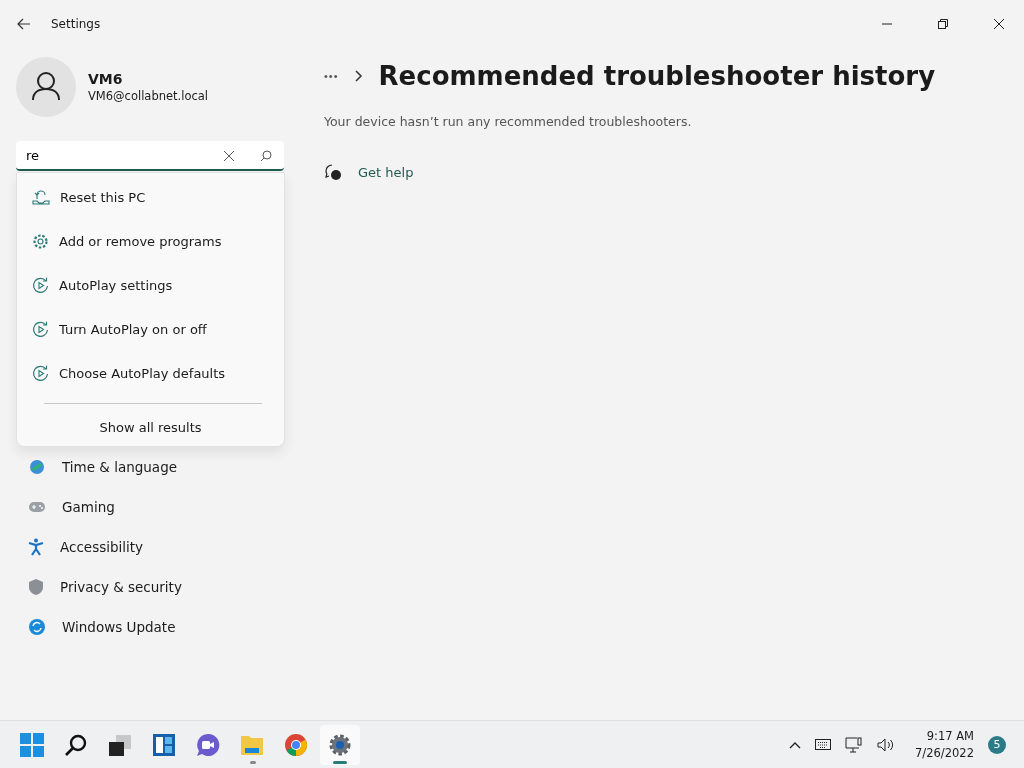  Describe the element at coordinates (150, 427) in the screenshot. I see `show-all-results-button: Show all results` at that location.